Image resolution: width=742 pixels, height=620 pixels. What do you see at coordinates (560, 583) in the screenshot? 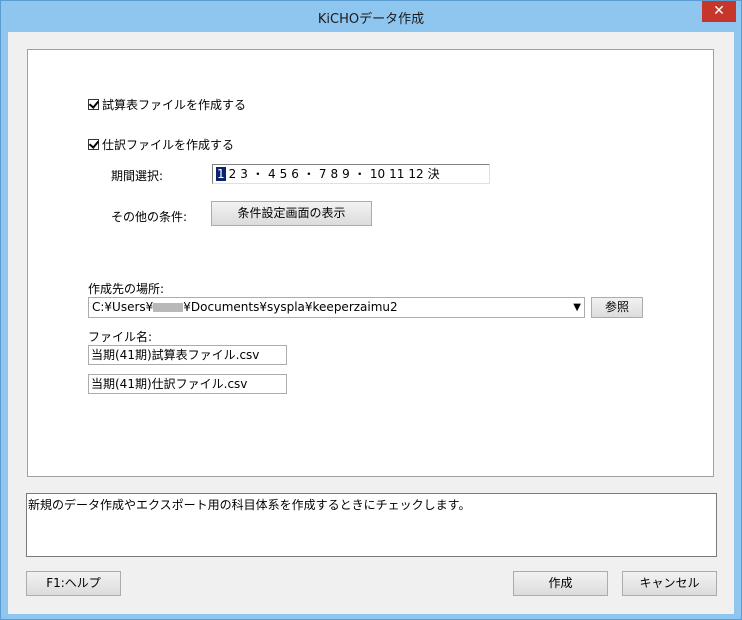
I see `create-button: 作成` at bounding box center [560, 583].